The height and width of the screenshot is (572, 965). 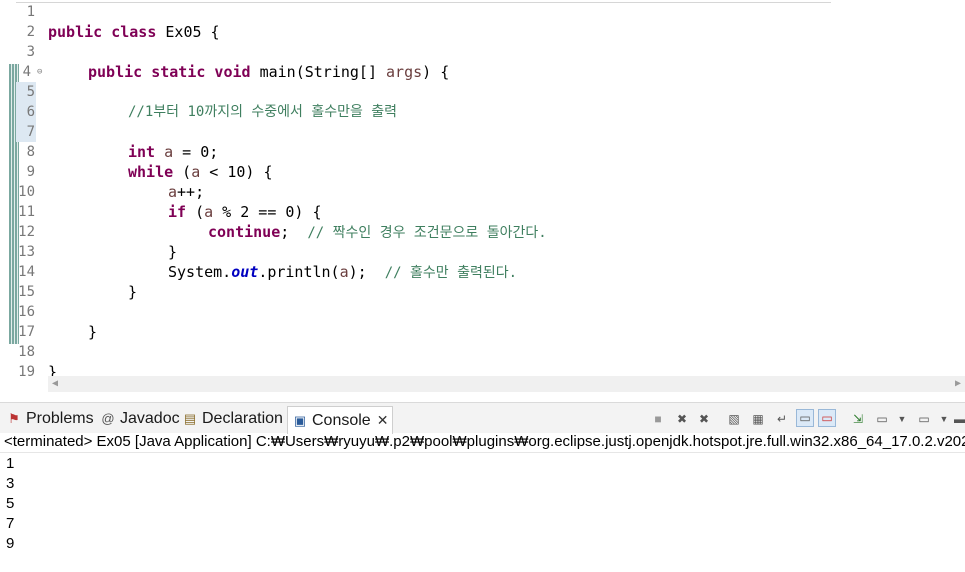 What do you see at coordinates (108, 418) in the screenshot?
I see `javadoc-icon: @` at bounding box center [108, 418].